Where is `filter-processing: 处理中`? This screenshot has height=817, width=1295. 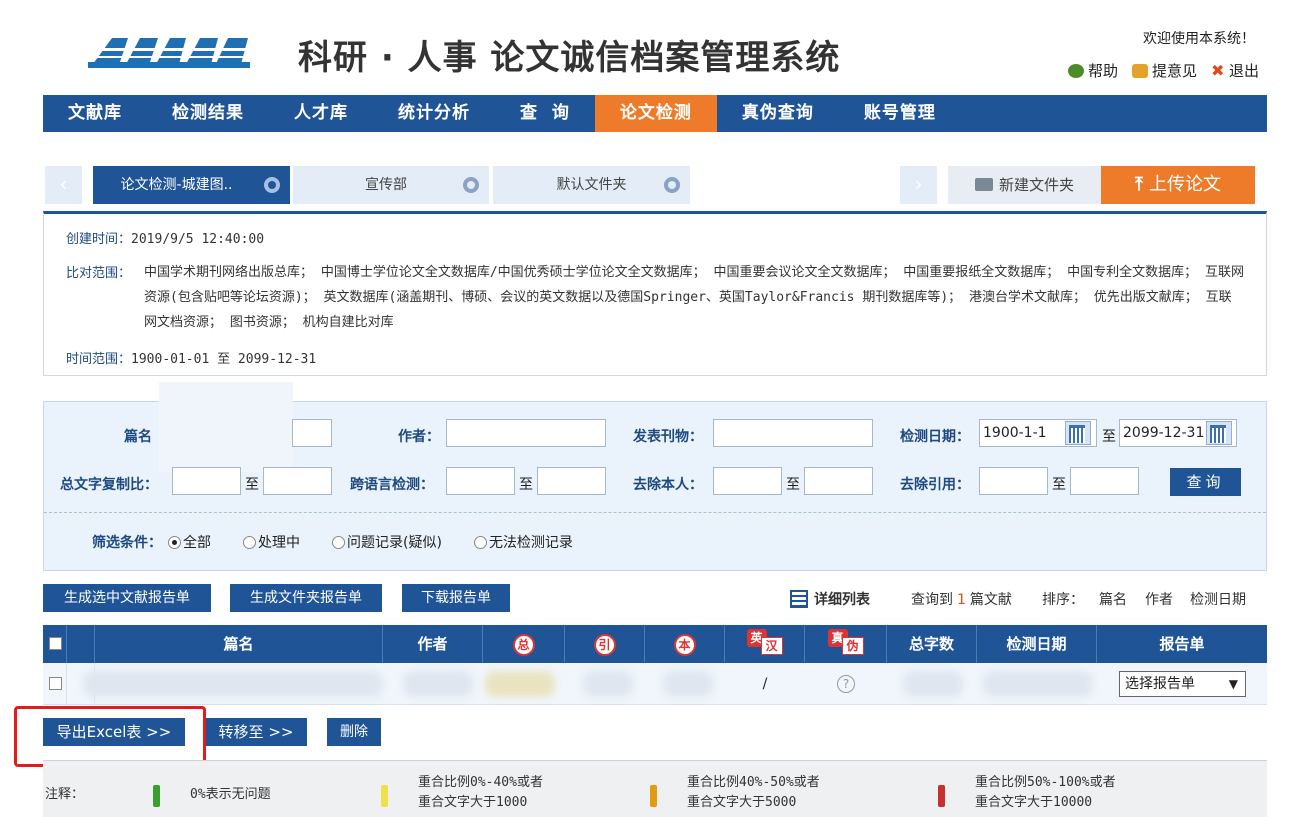
filter-processing: 处理中 is located at coordinates (271, 542).